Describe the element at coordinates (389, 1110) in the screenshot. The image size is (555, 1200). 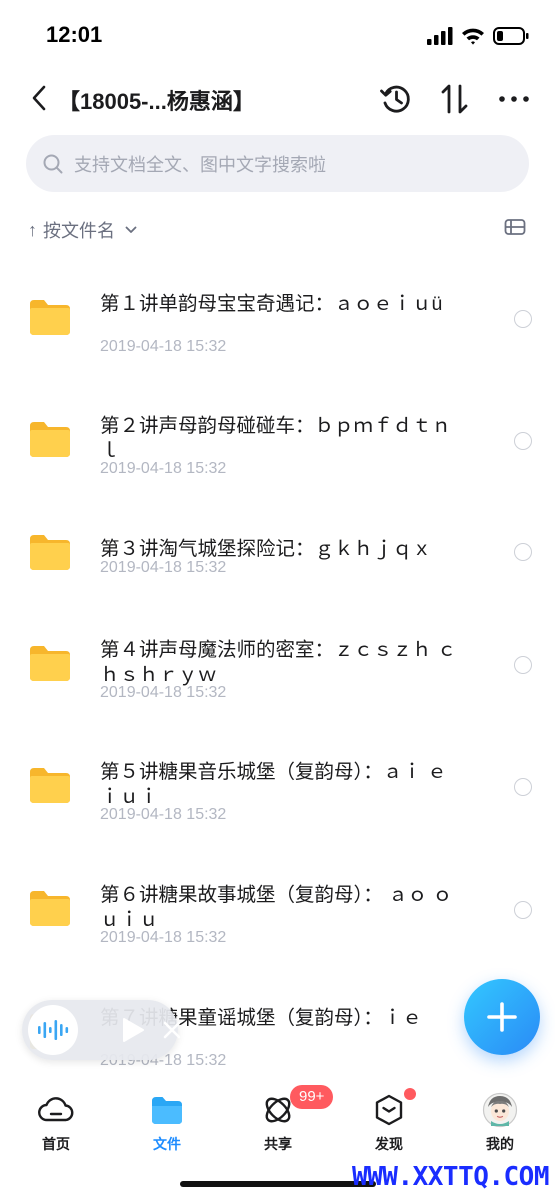
I see `discover-box-icon` at that location.